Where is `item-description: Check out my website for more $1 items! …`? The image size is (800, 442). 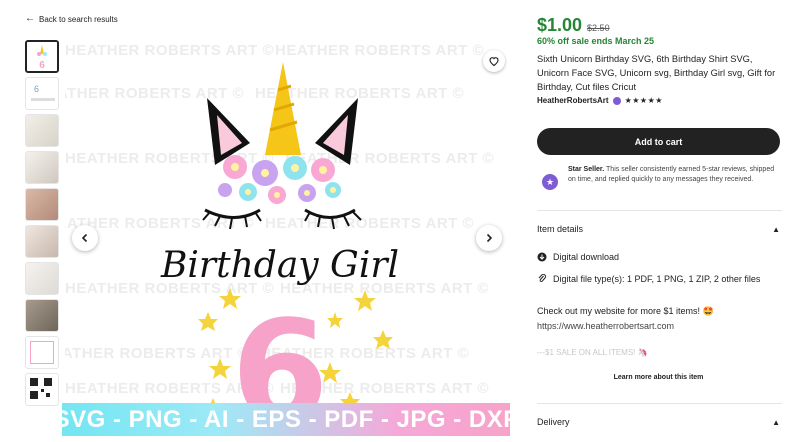 item-description: Check out my website for more $1 items! … is located at coordinates (659, 319).